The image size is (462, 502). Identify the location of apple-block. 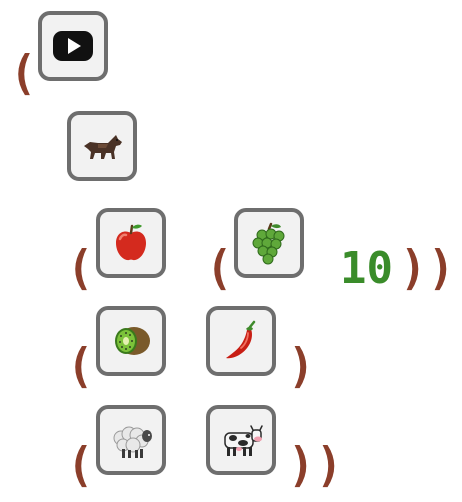
(131, 243).